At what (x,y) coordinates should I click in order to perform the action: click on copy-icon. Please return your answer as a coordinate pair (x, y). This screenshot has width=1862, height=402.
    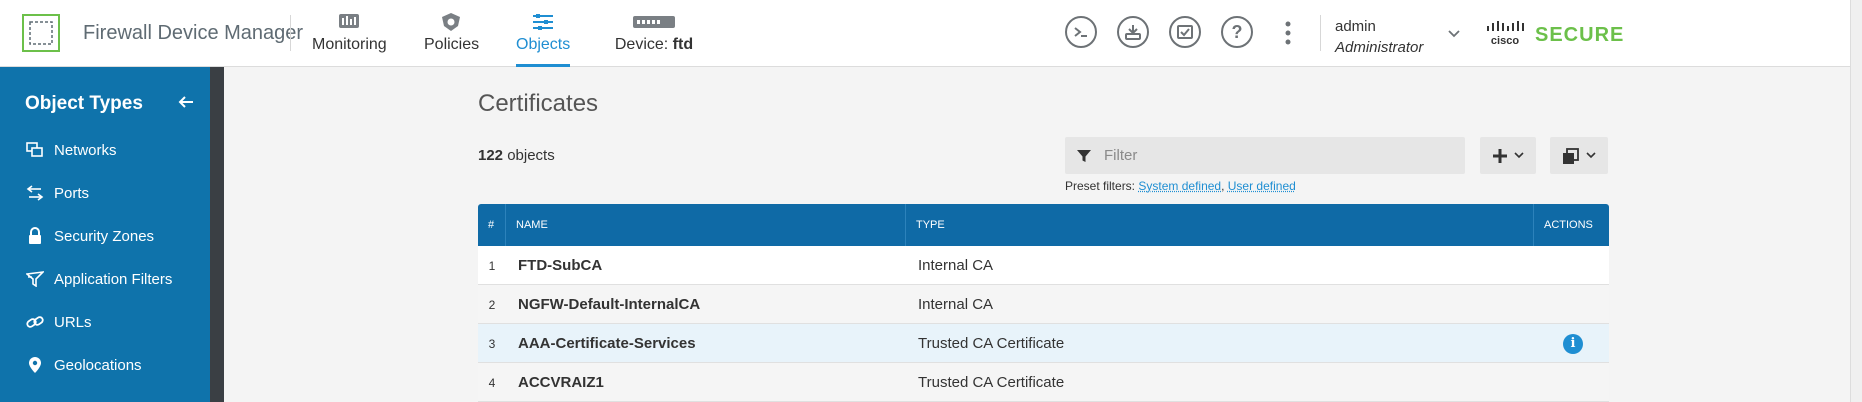
    Looking at the image, I should click on (1571, 155).